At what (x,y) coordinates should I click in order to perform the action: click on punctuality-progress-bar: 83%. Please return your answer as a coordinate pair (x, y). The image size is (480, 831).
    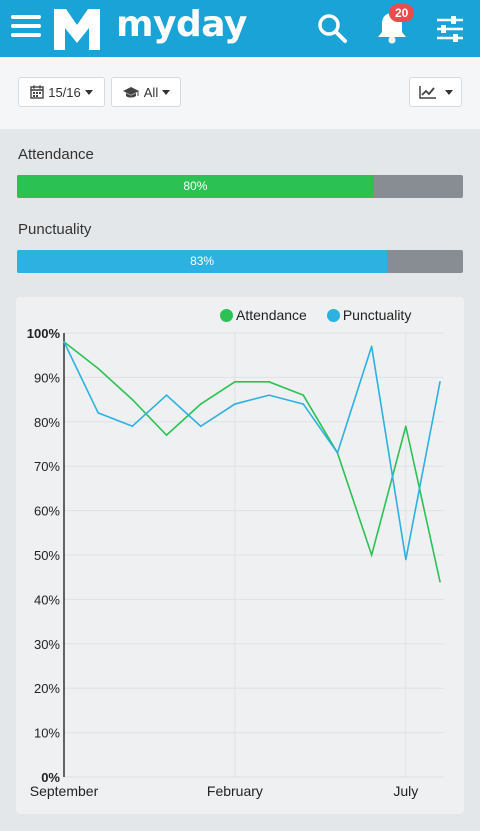
    Looking at the image, I should click on (240, 261).